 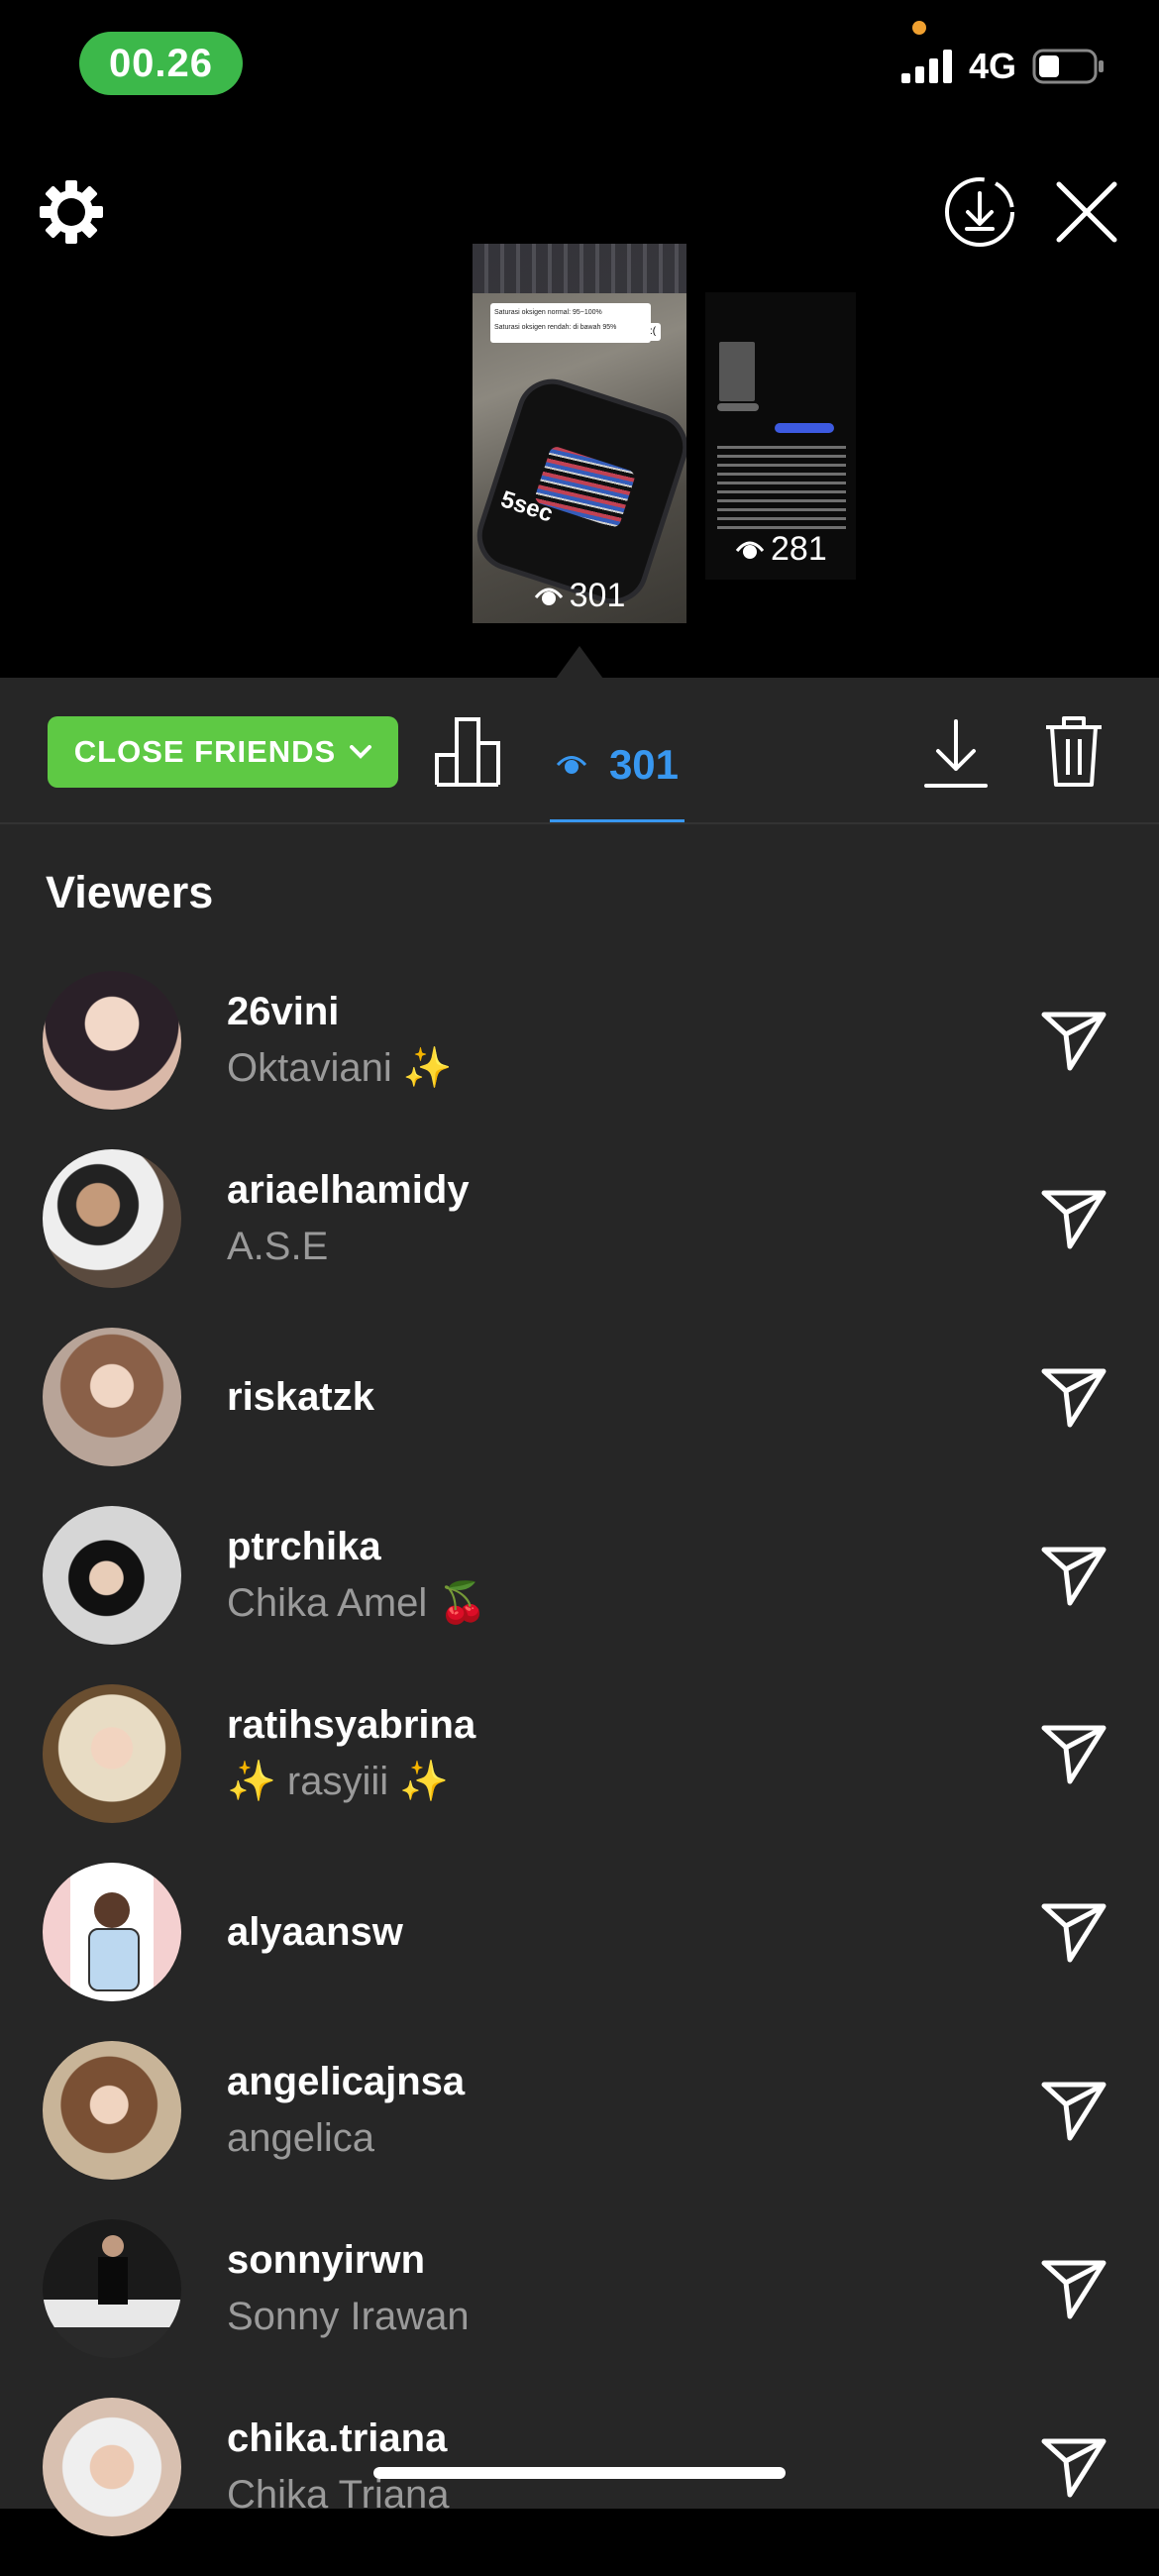 I want to click on signal-icon, so click(x=926, y=66).